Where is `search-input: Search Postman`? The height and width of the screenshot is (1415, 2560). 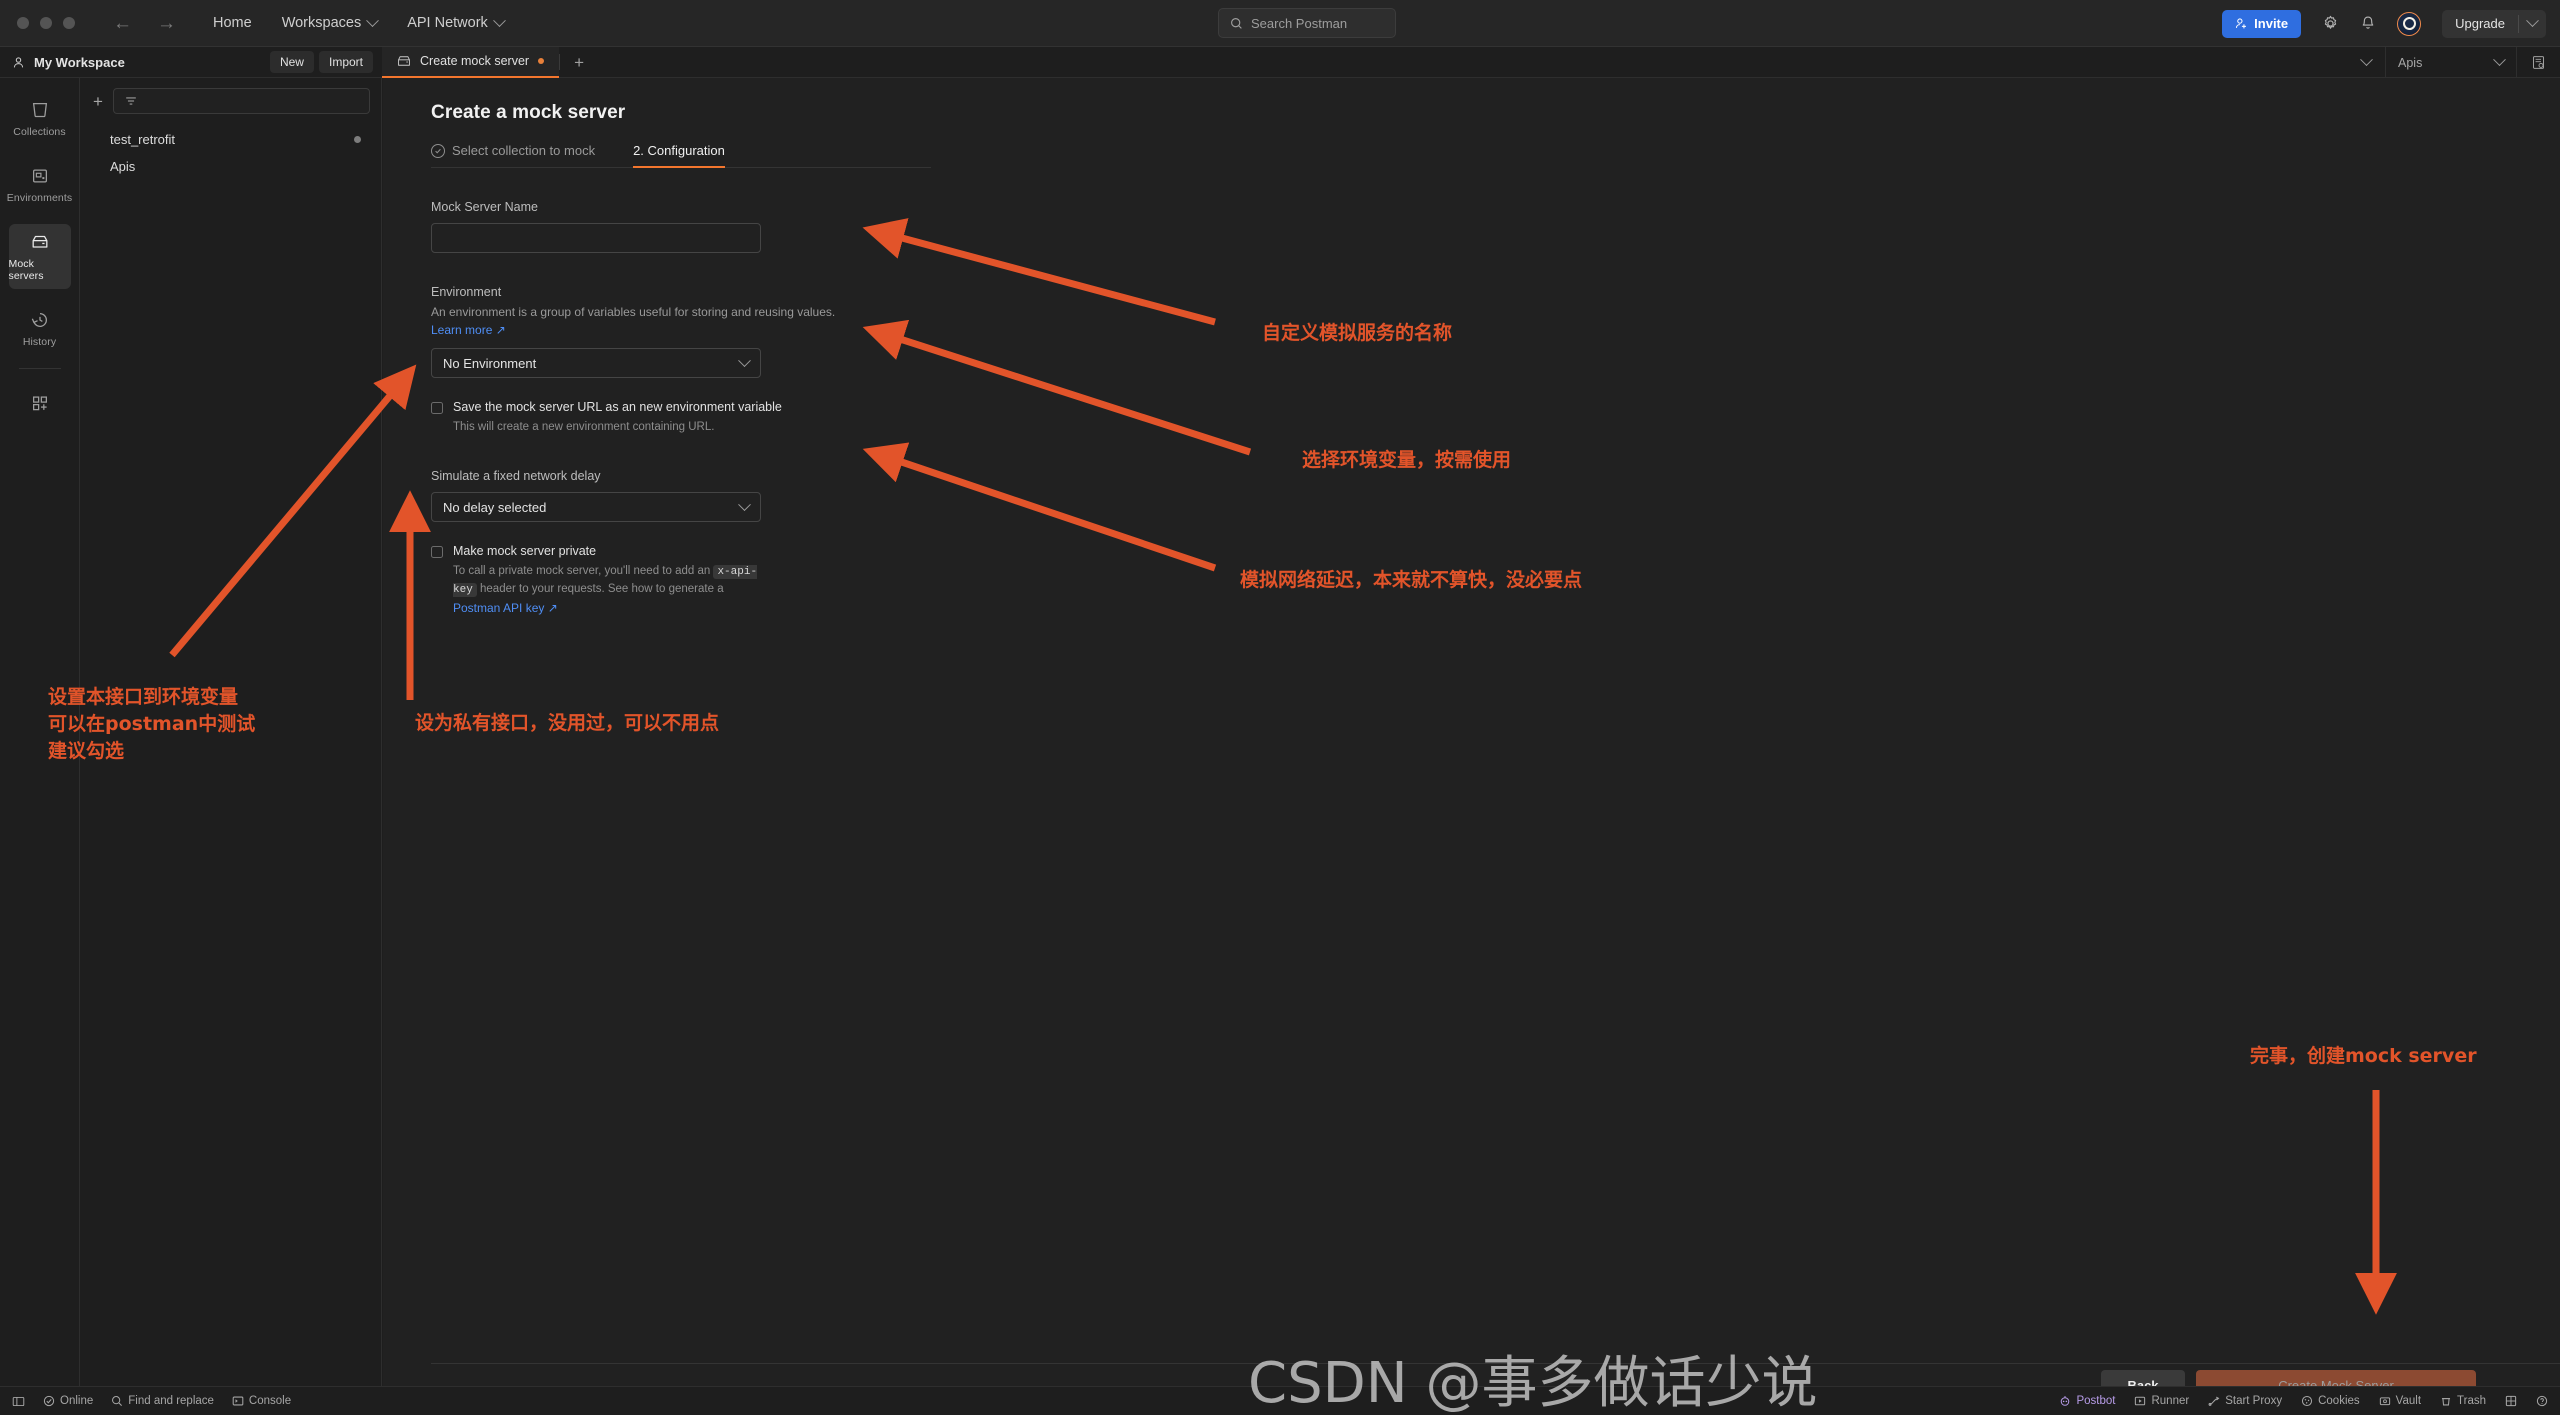 search-input: Search Postman is located at coordinates (1307, 23).